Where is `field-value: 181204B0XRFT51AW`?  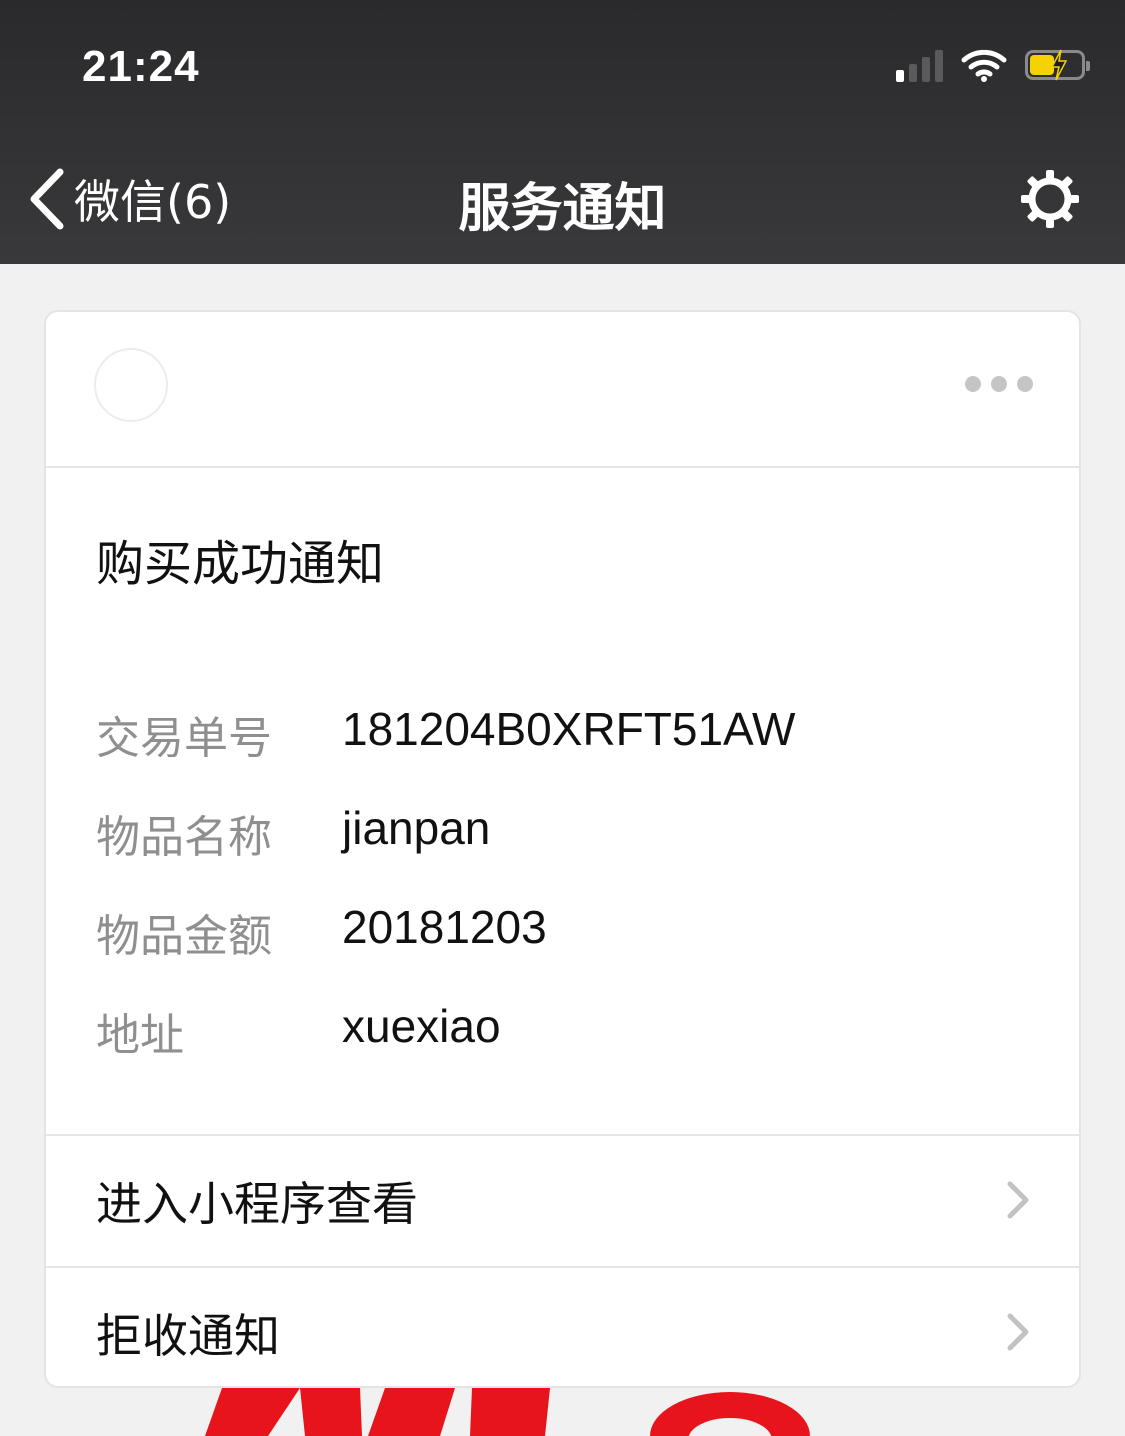
field-value: 181204B0XRFT51AW is located at coordinates (569, 729).